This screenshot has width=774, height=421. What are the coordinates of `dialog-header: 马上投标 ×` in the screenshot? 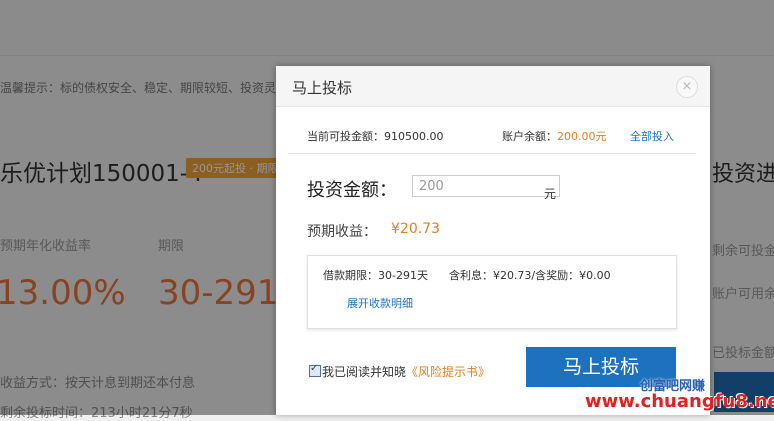 It's located at (493, 86).